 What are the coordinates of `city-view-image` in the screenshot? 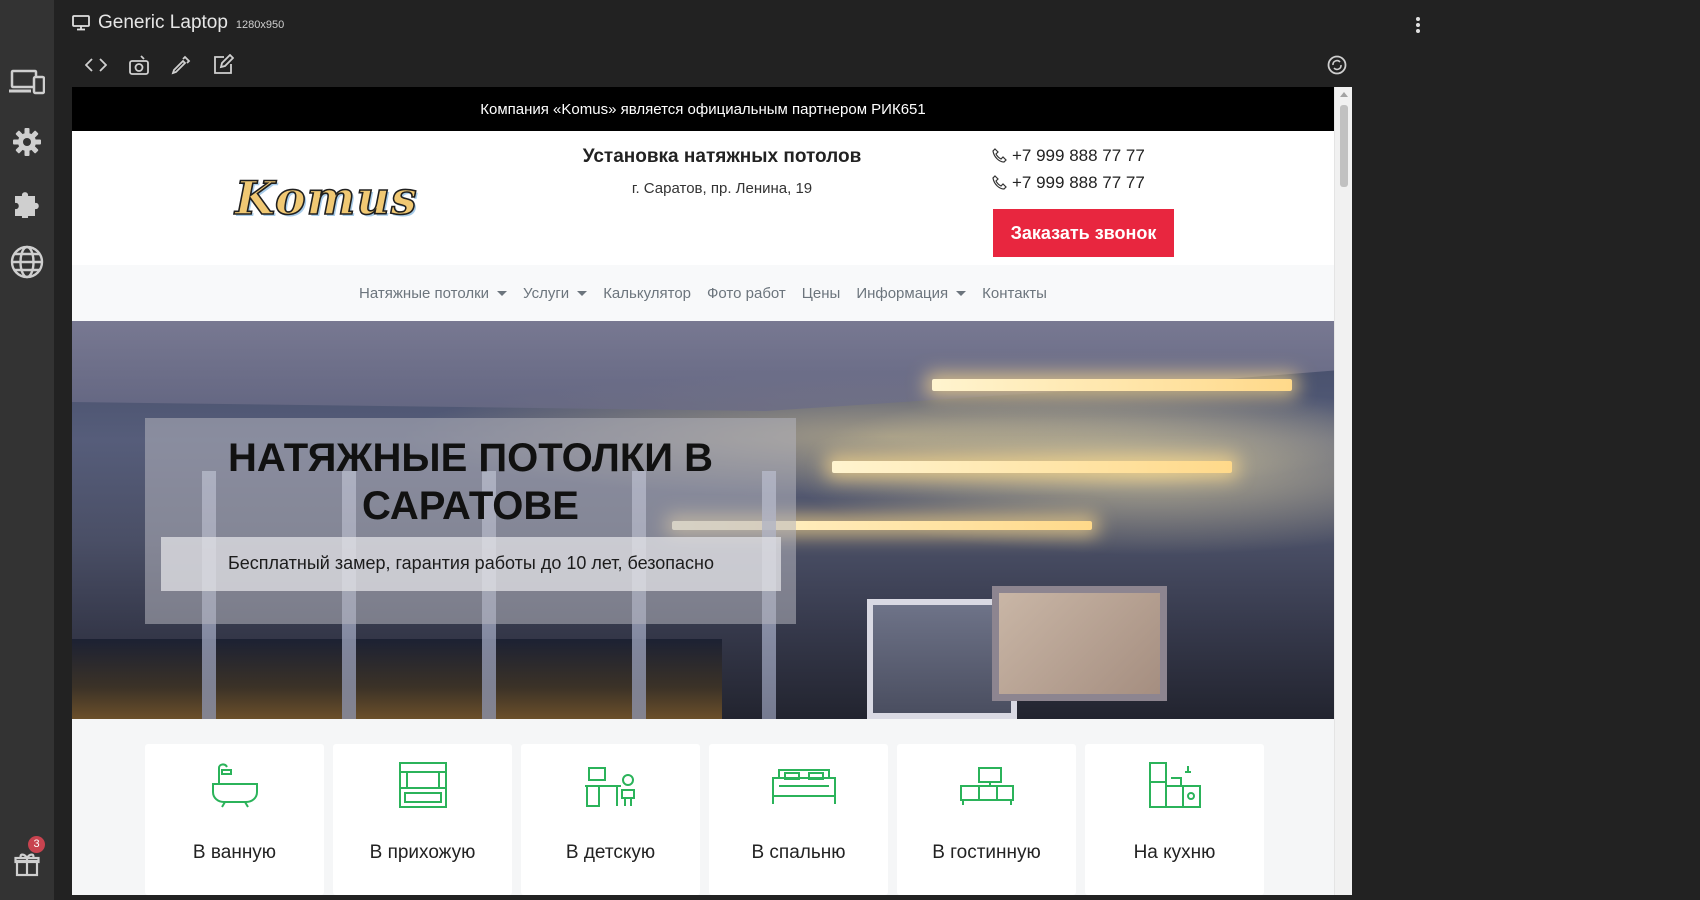 It's located at (397, 679).